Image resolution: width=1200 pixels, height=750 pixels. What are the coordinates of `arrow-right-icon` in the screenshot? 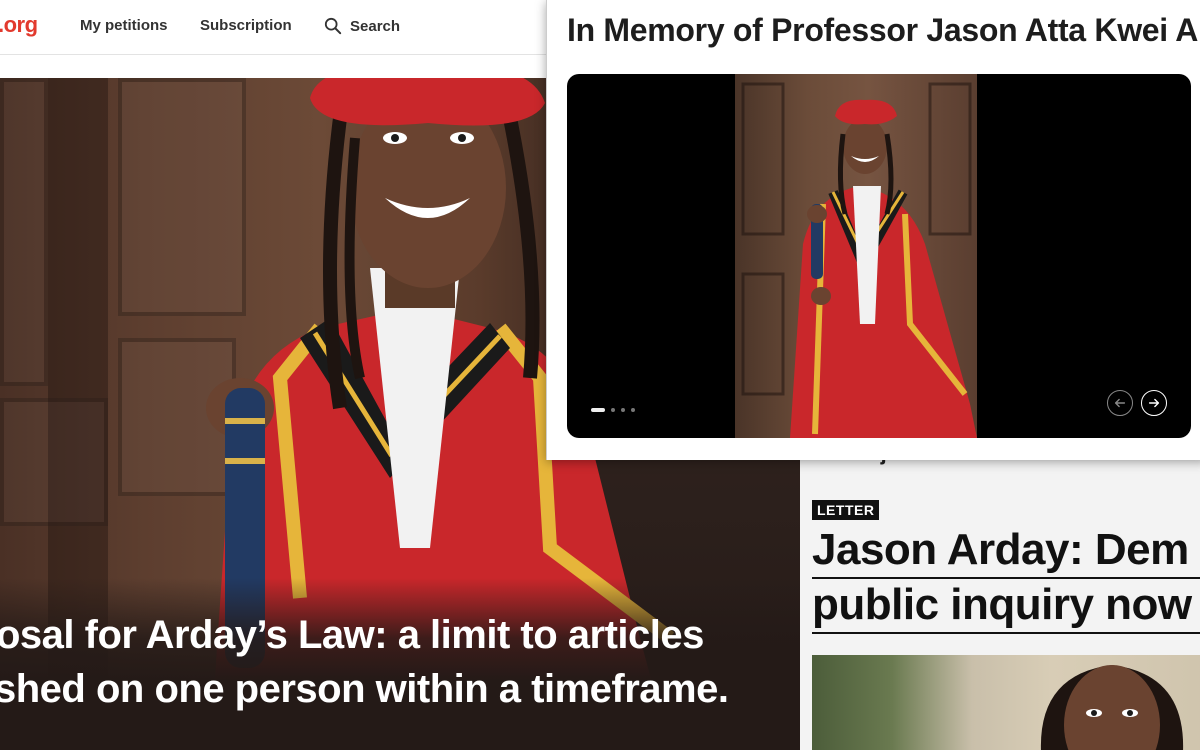 It's located at (1154, 403).